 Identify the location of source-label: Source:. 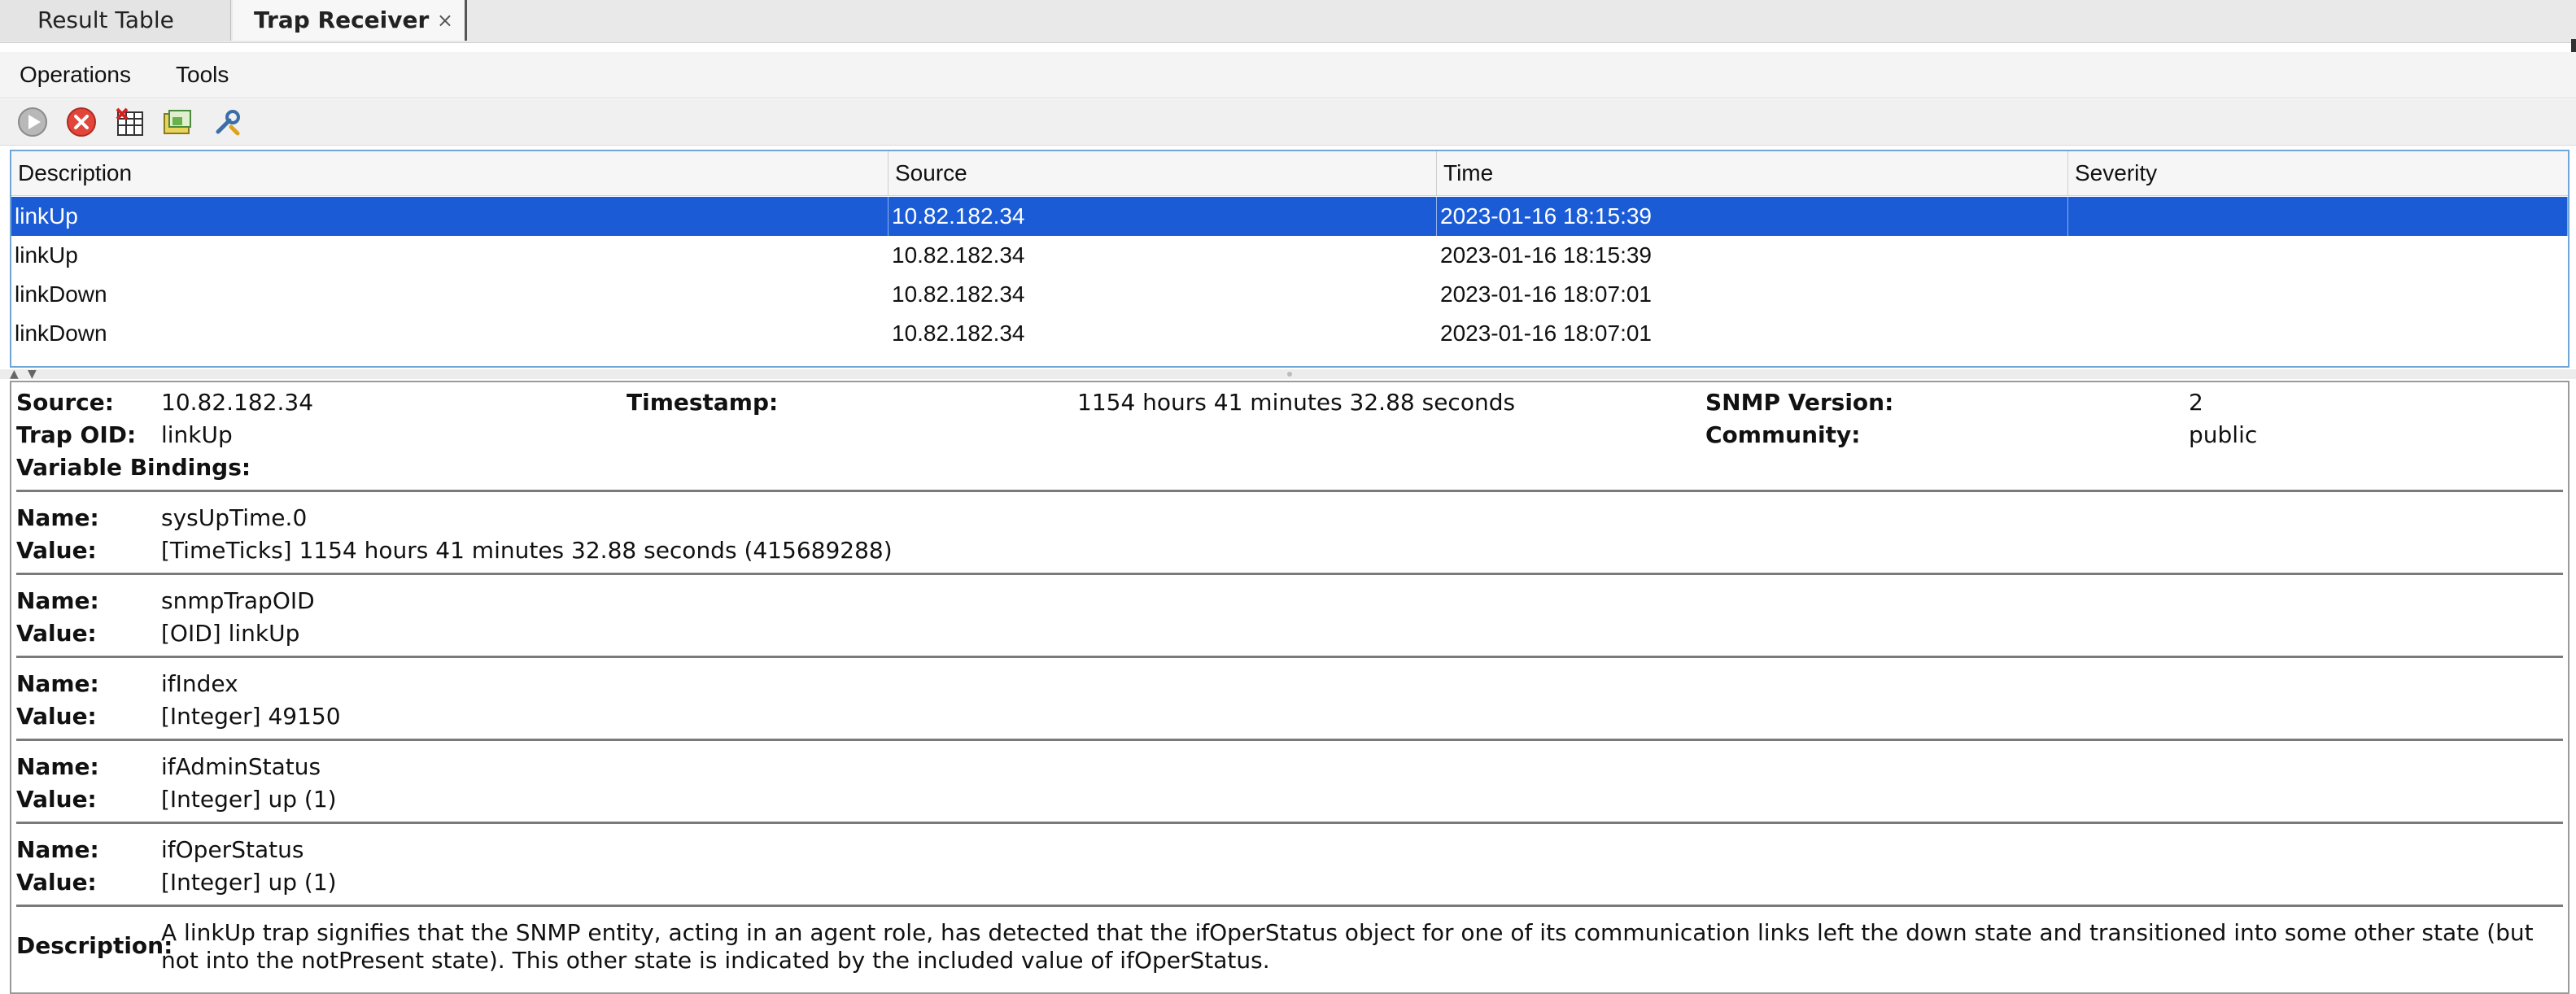
(65, 402).